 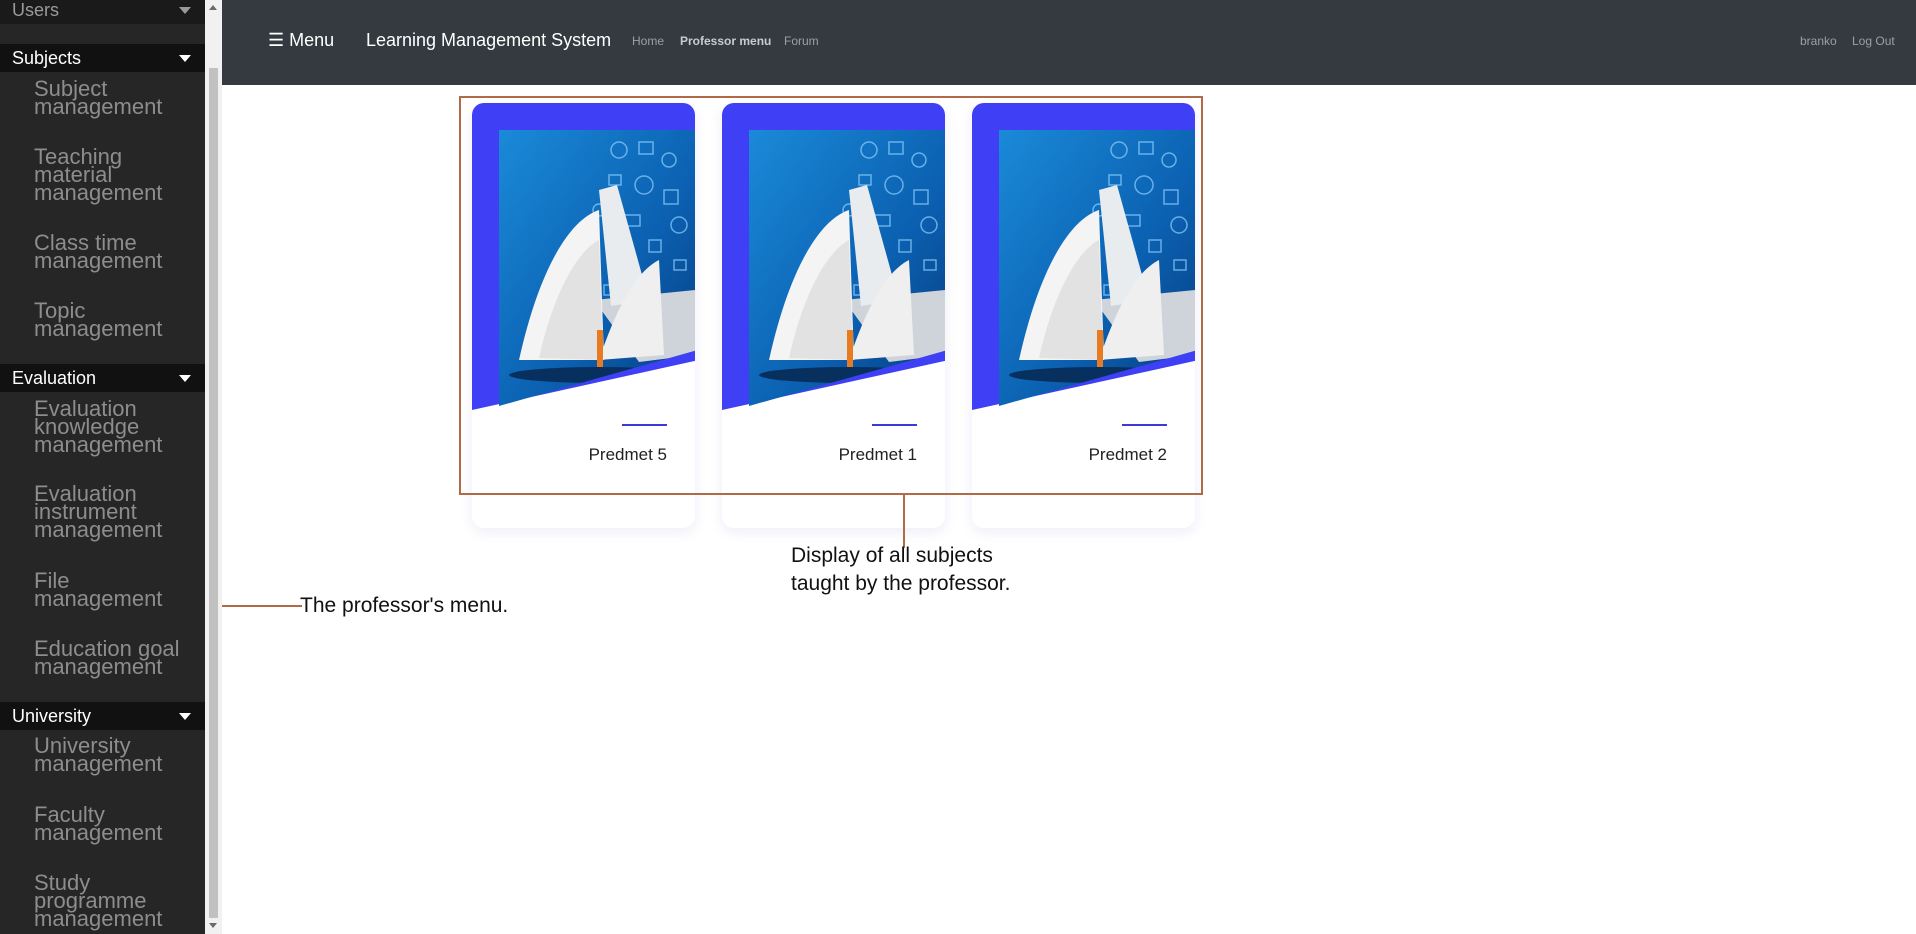 I want to click on nav-link-home: Home, so click(x=648, y=41).